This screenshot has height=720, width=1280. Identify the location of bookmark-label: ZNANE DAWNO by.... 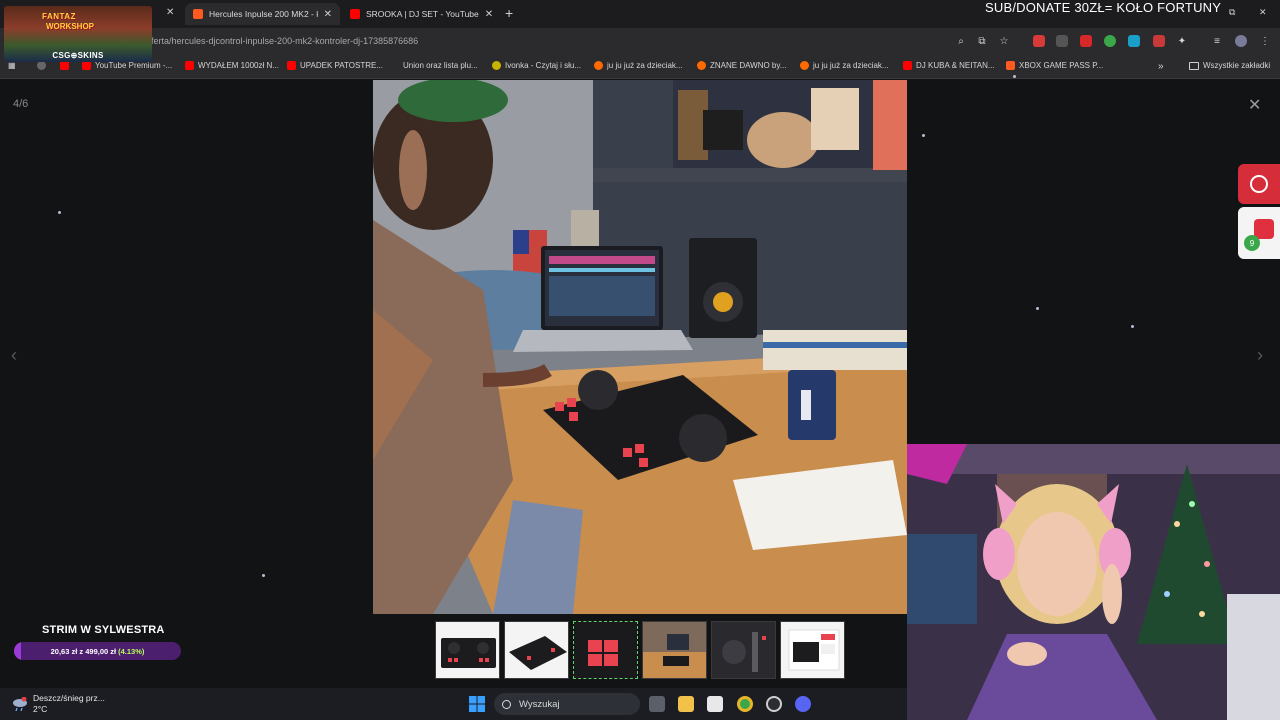
(748, 65).